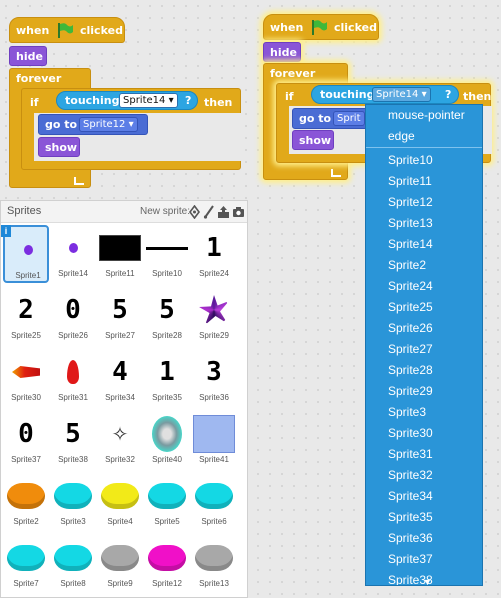 The image size is (501, 598). What do you see at coordinates (26, 310) in the screenshot?
I see `sprite-thumbnail: 2` at bounding box center [26, 310].